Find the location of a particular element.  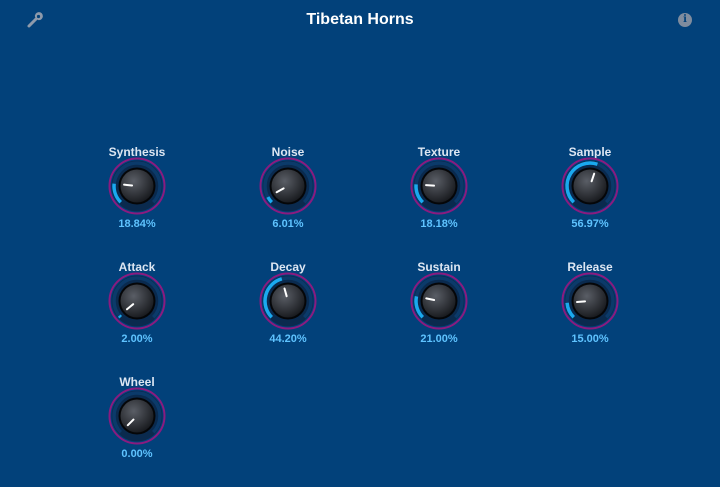

synthesis-knob is located at coordinates (137, 186).